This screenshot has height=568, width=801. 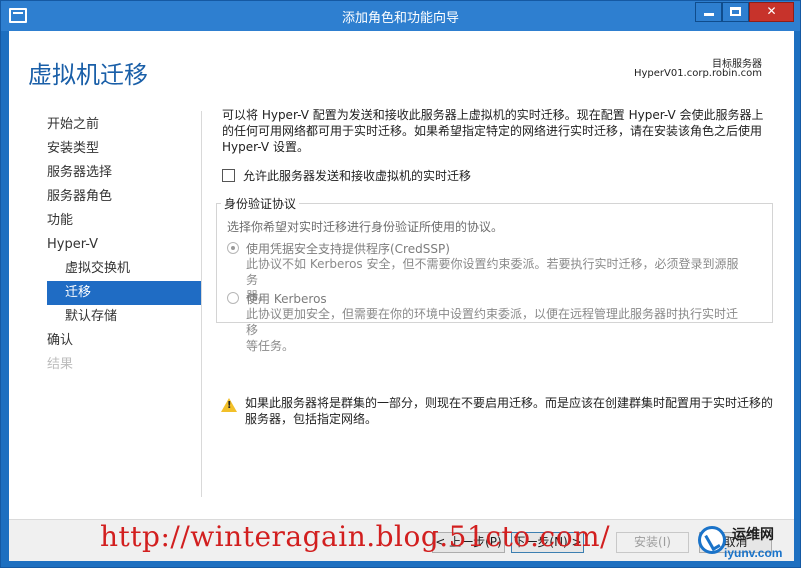 What do you see at coordinates (124, 341) in the screenshot?
I see `nav-item-confirmation: 确认` at bounding box center [124, 341].